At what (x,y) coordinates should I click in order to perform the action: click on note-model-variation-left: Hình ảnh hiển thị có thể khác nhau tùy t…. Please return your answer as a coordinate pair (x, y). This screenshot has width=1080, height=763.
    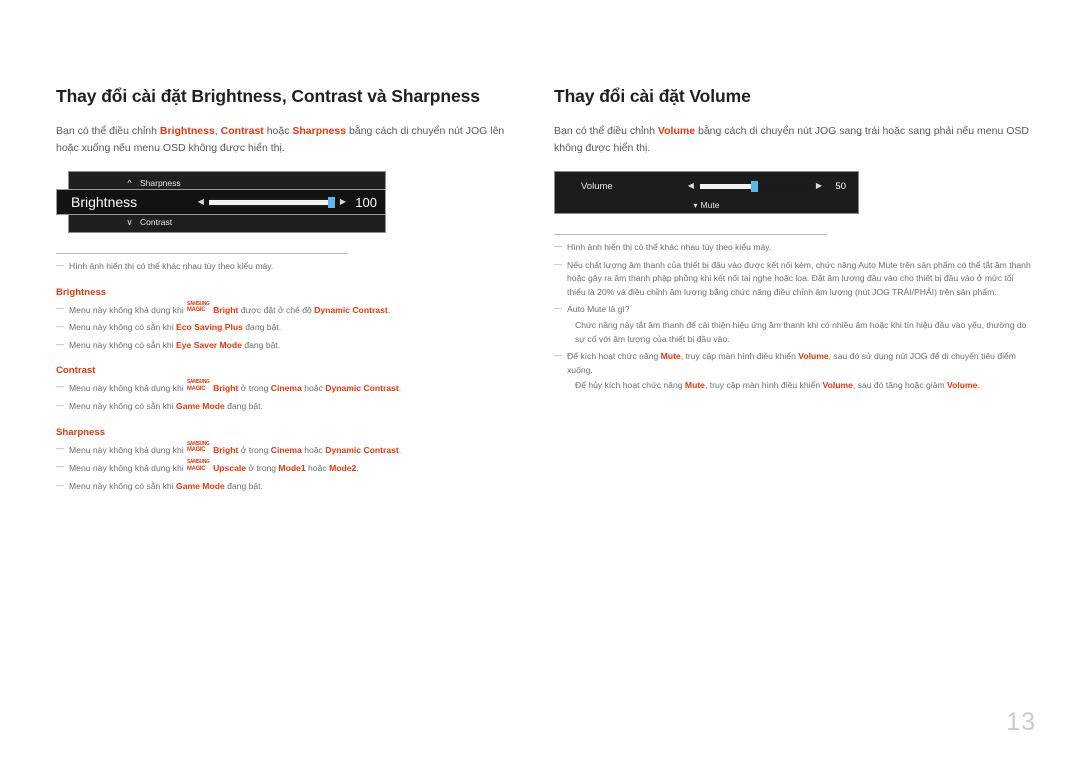
    Looking at the image, I should click on (292, 266).